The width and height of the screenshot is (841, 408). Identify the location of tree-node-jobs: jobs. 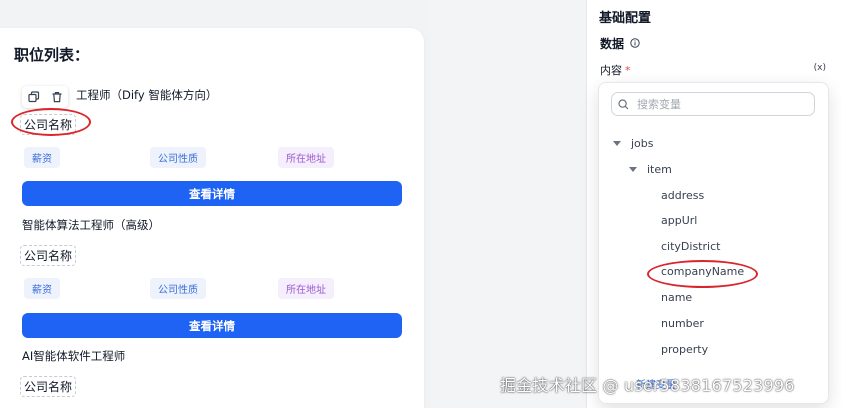
(633, 143).